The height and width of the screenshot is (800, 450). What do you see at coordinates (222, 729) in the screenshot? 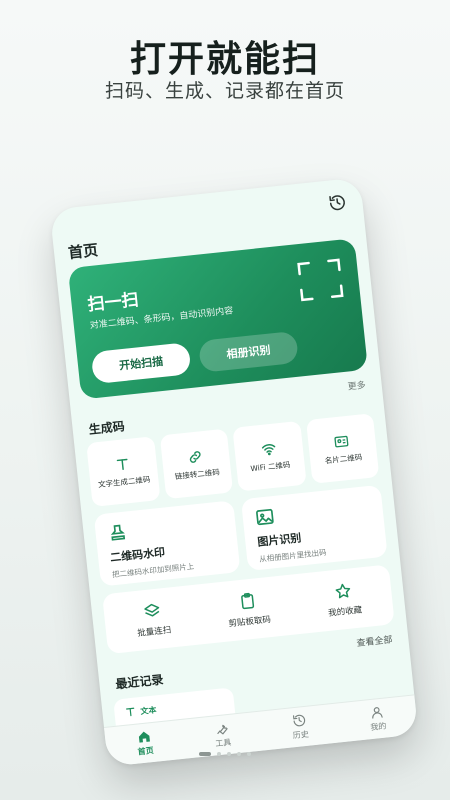
I see `wrench-icon` at bounding box center [222, 729].